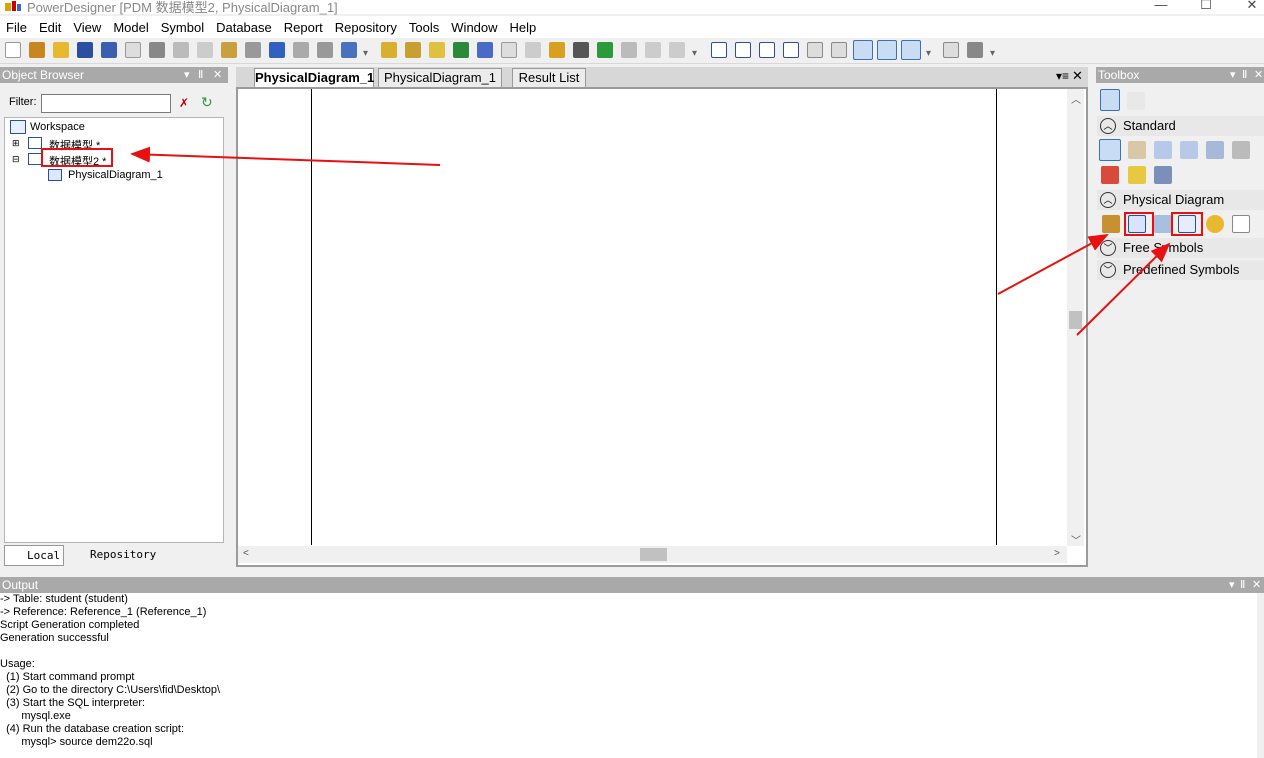  I want to click on menu-file: File, so click(16, 27).